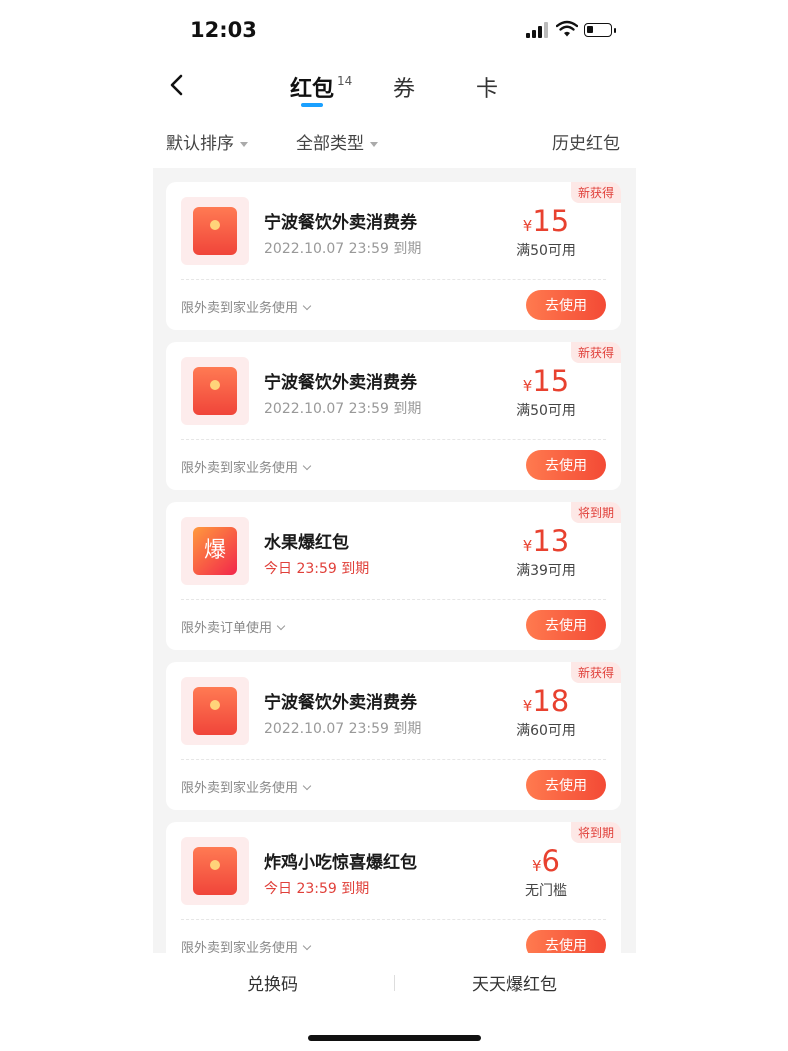  What do you see at coordinates (551, 541) in the screenshot?
I see `price-amount: 13` at bounding box center [551, 541].